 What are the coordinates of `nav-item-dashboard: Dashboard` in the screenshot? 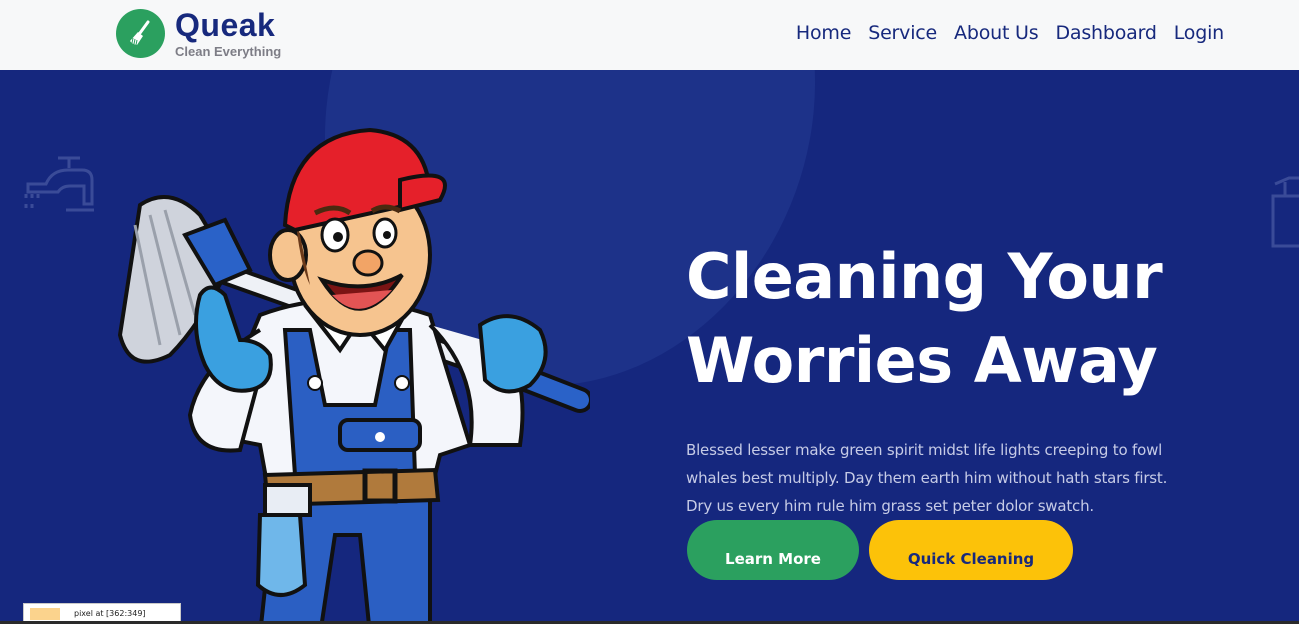 It's located at (1105, 33).